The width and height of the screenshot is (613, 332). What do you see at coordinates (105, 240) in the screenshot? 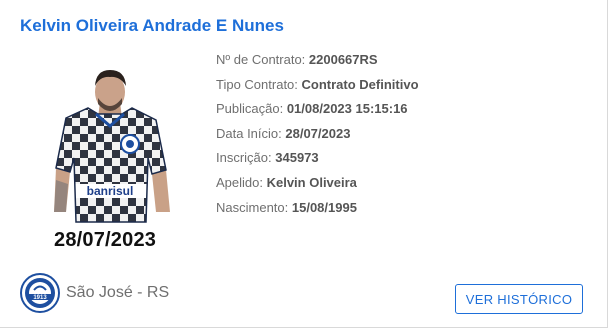
I see `photo-date-caption: 28/07/2023` at bounding box center [105, 240].